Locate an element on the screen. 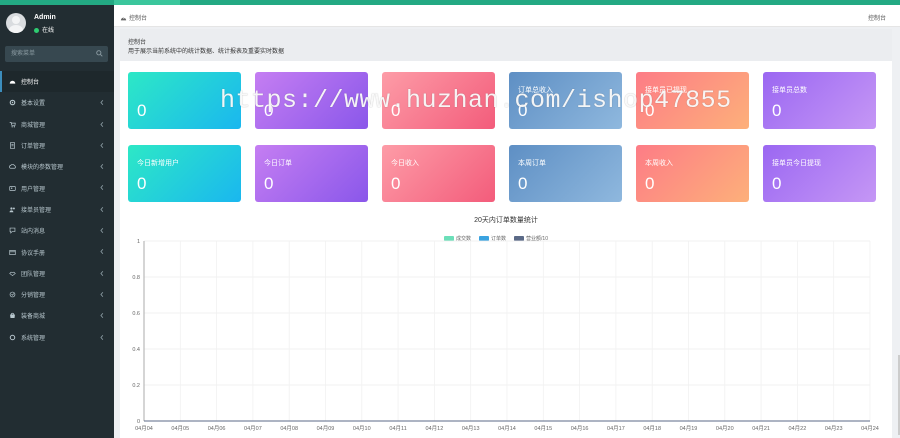 Image resolution: width=900 pixels, height=438 pixels. stat-card-label: 接单员总数 is located at coordinates (789, 90).